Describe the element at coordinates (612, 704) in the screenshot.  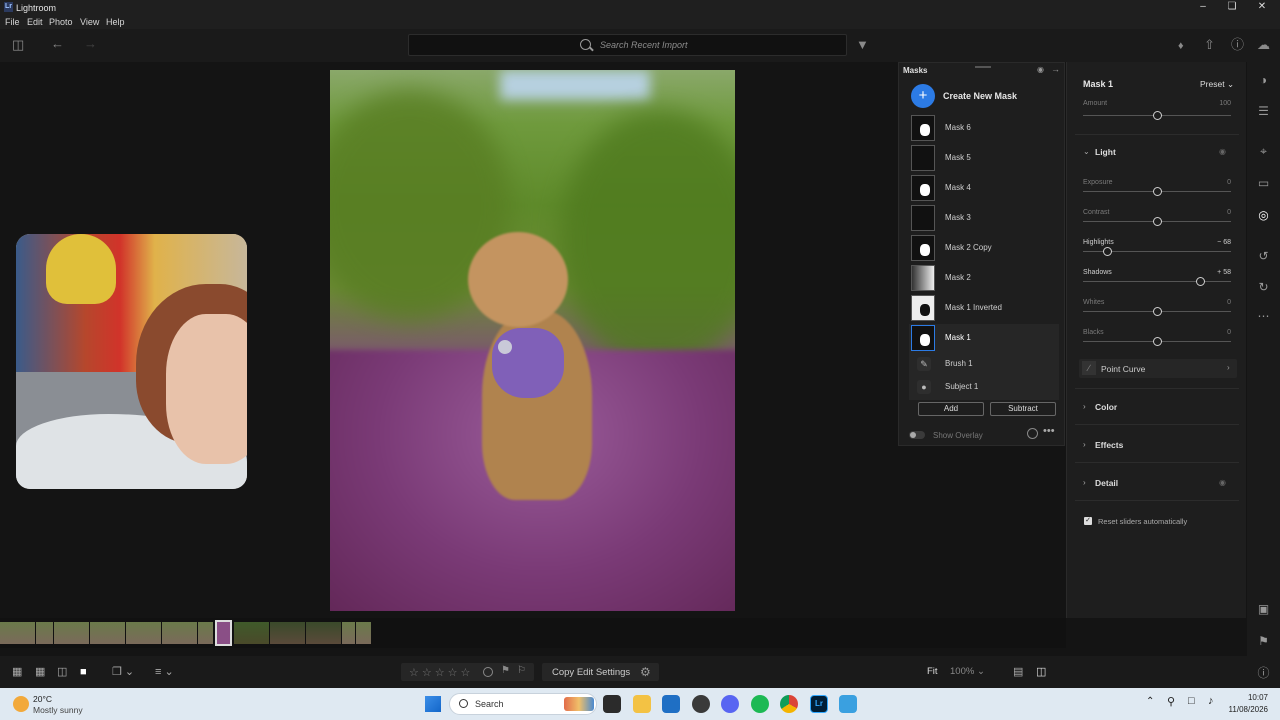
I see `task-view-icon` at that location.